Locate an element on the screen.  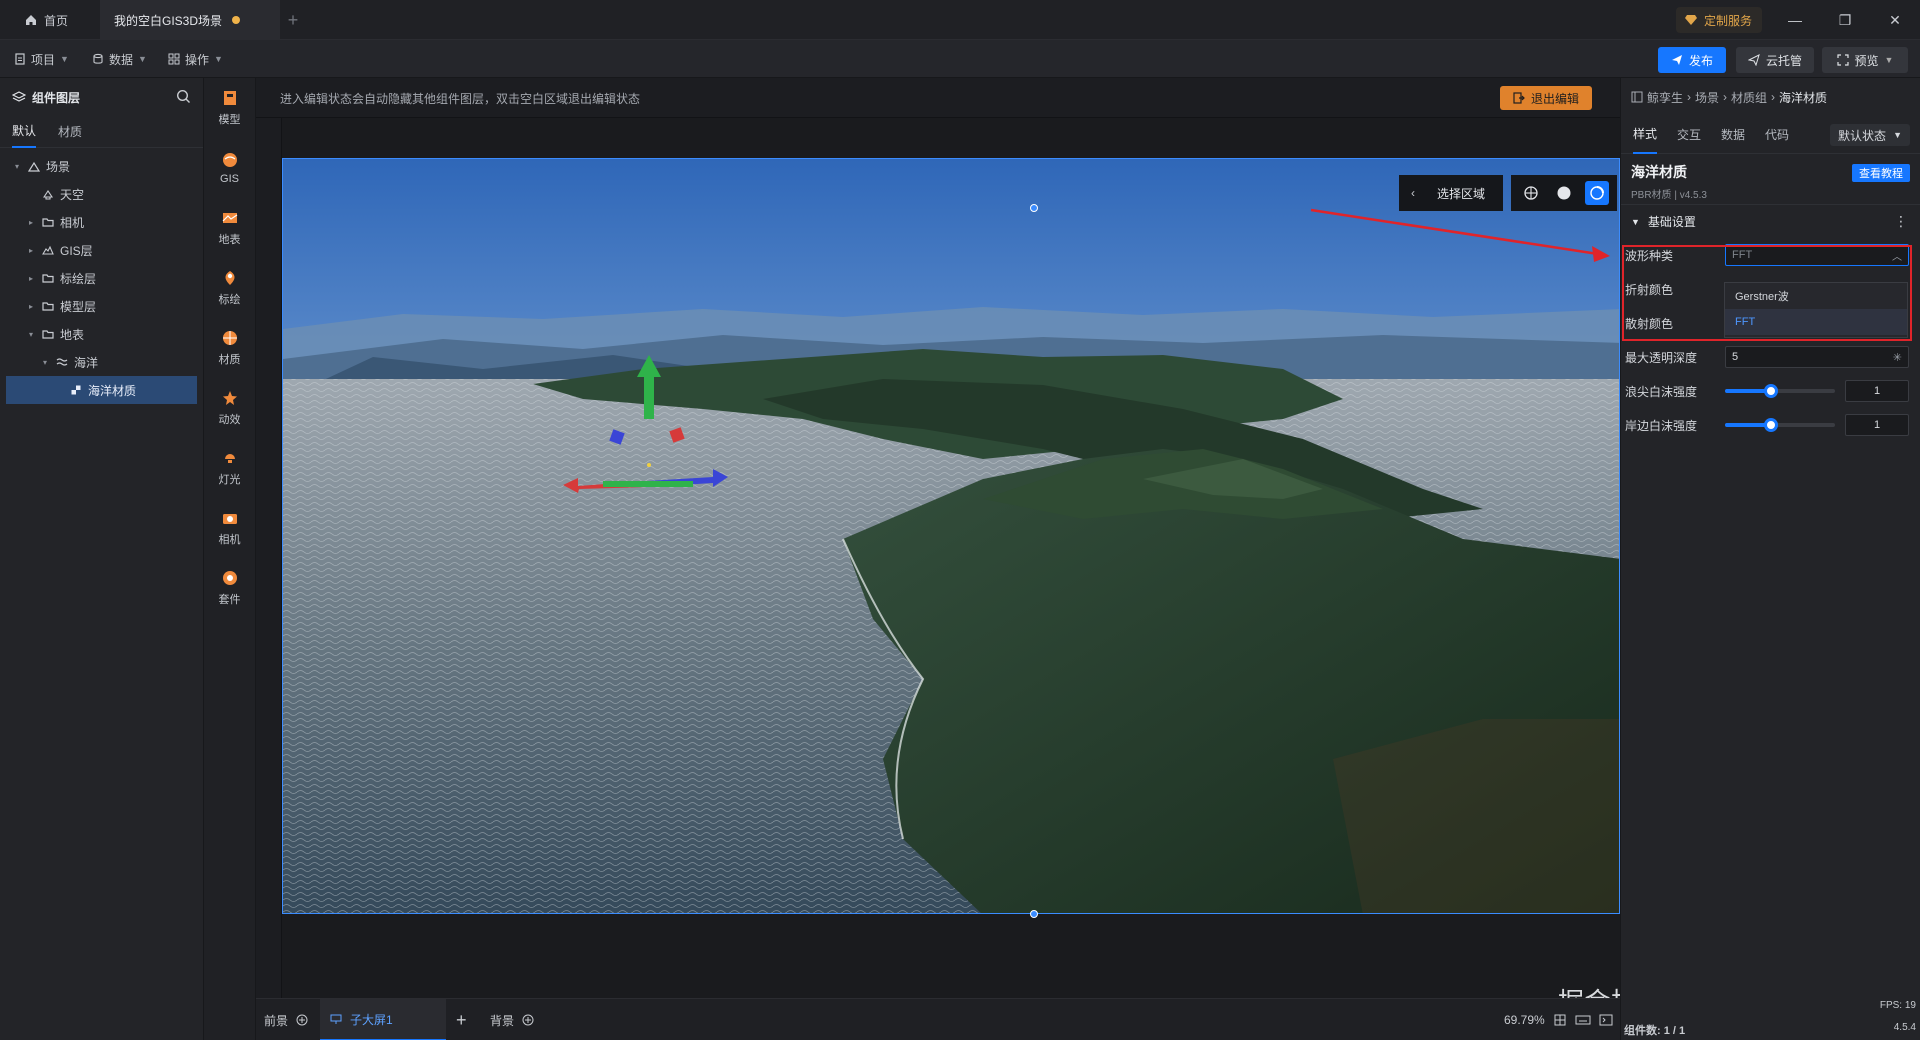
search-icon is located at coordinates (183, 96).